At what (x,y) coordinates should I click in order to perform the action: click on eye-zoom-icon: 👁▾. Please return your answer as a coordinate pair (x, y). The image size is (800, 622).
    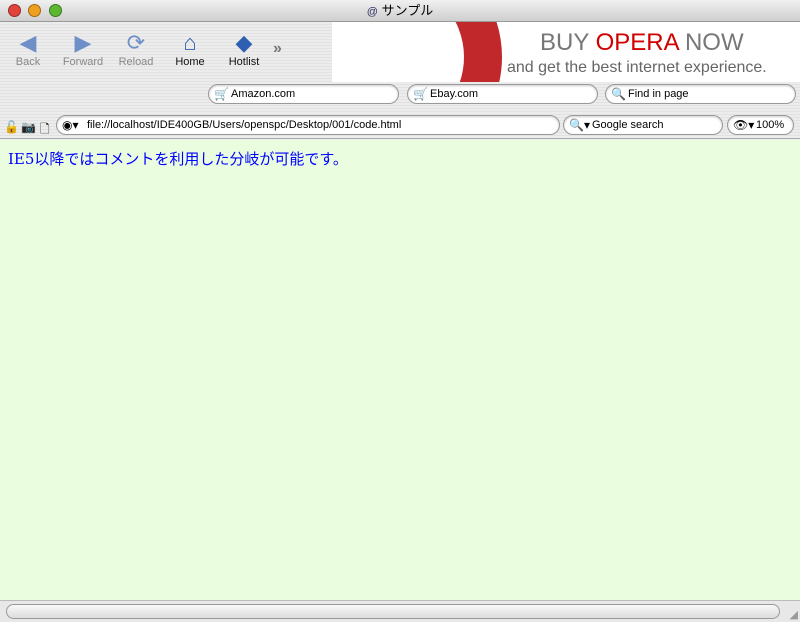
    Looking at the image, I should click on (743, 125).